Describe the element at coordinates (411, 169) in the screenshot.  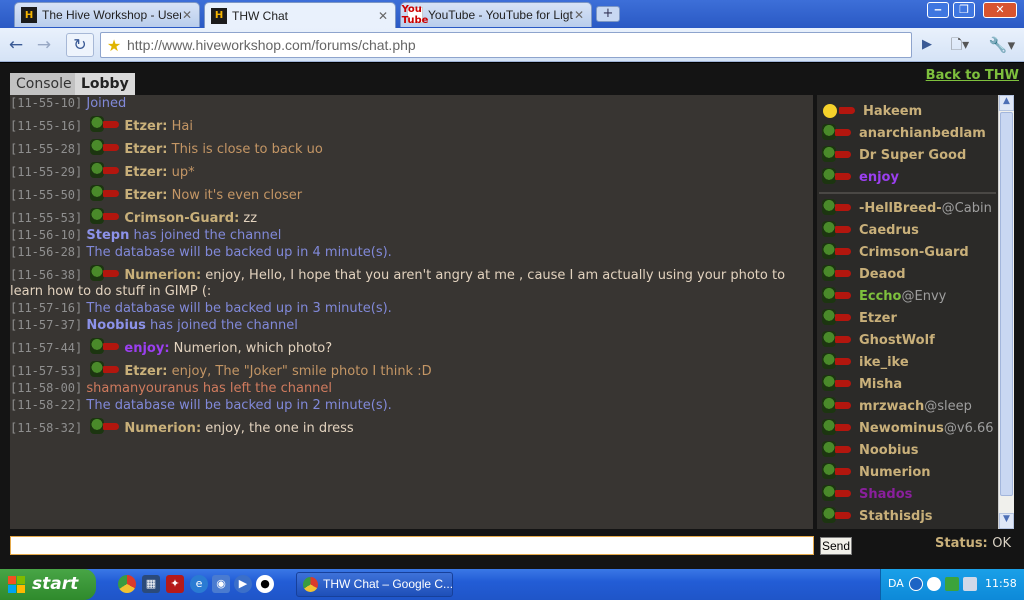
I see `chat-message: [11-55-29] Etzer: up*` at that location.